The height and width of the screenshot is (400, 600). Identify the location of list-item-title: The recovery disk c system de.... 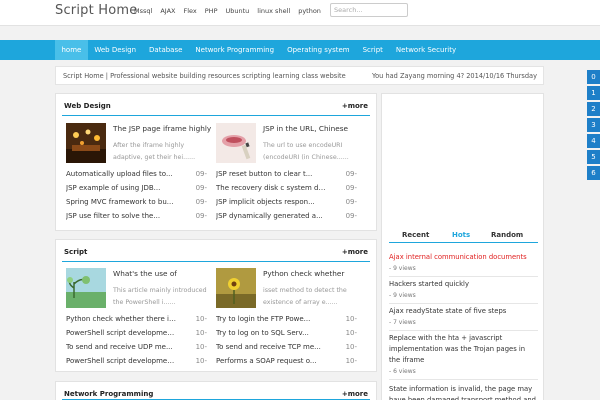
(272, 188).